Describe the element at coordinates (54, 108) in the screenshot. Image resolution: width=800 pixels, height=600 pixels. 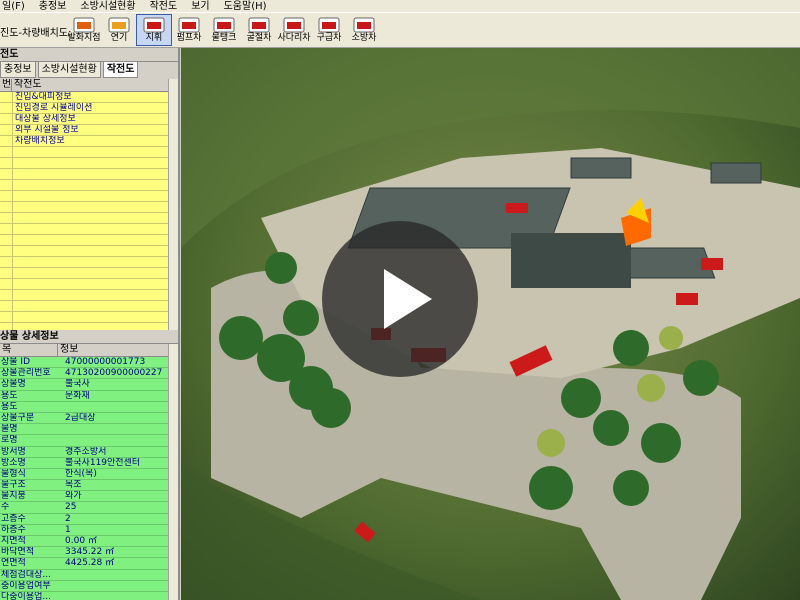
I see `operation-item: 진입경로 시뮬레이션` at that location.